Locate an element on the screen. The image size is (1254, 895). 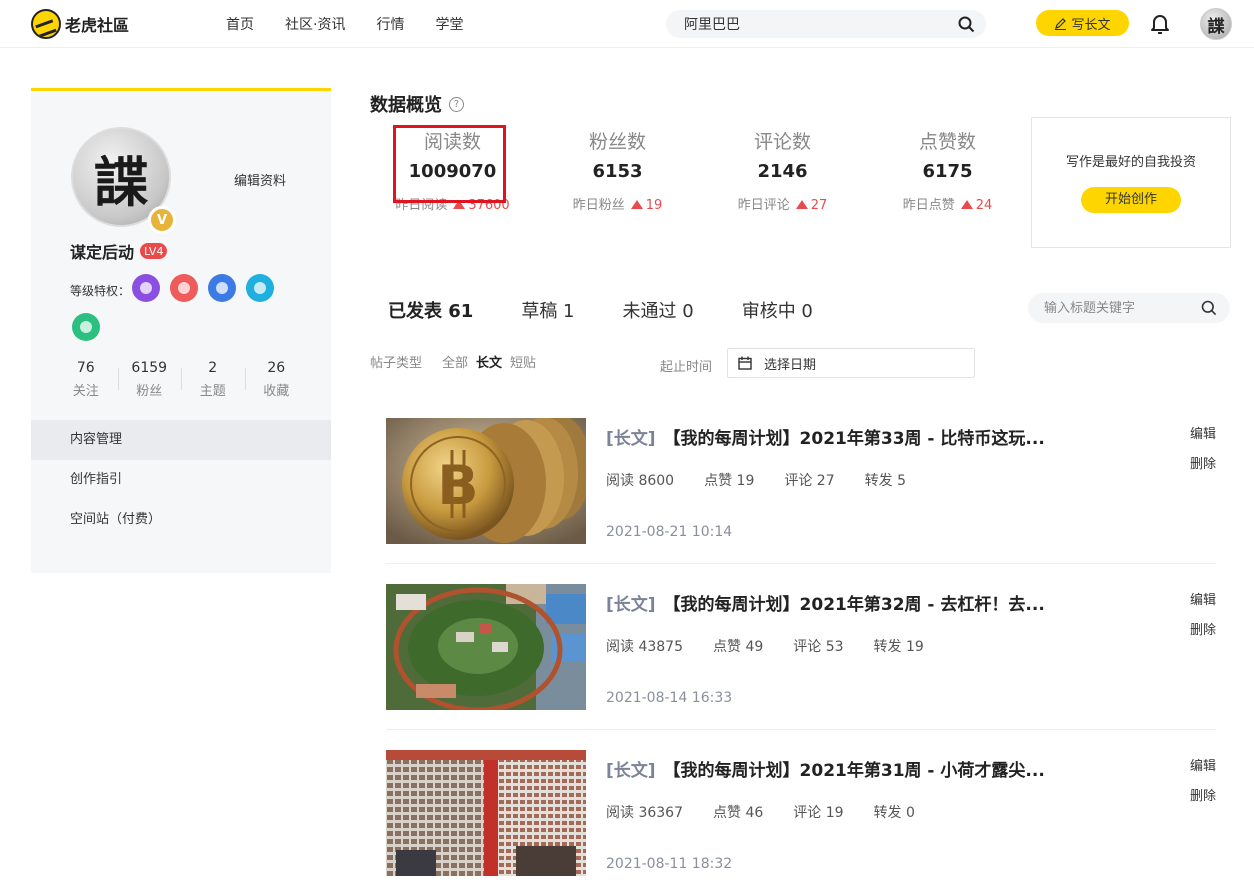
nav-community: 社区·资讯 is located at coordinates (315, 24).